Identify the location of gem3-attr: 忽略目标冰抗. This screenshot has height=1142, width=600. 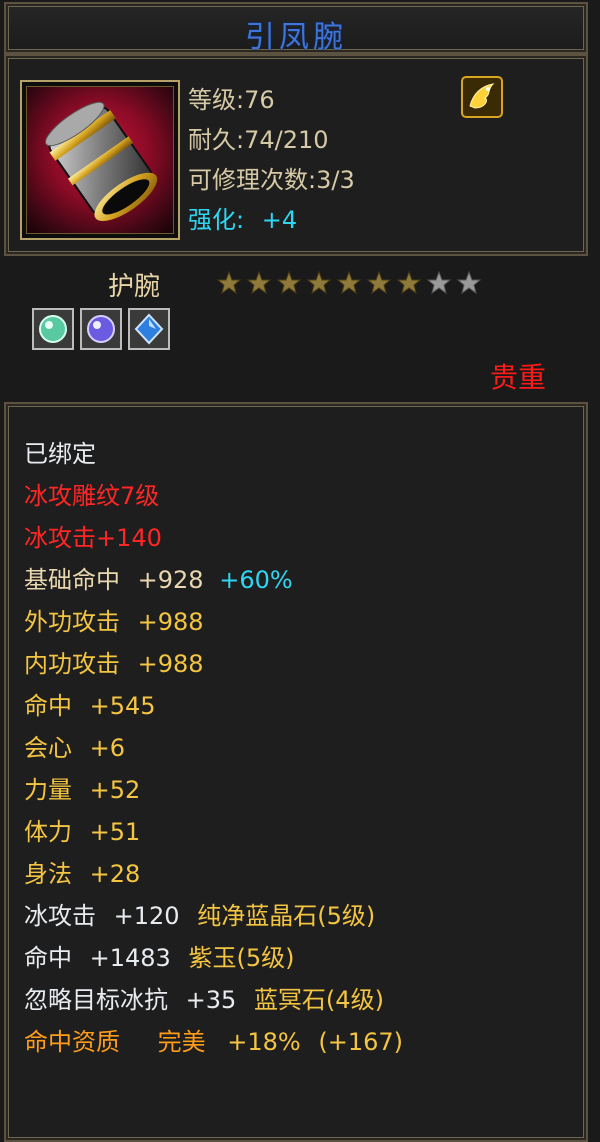
(96, 1000).